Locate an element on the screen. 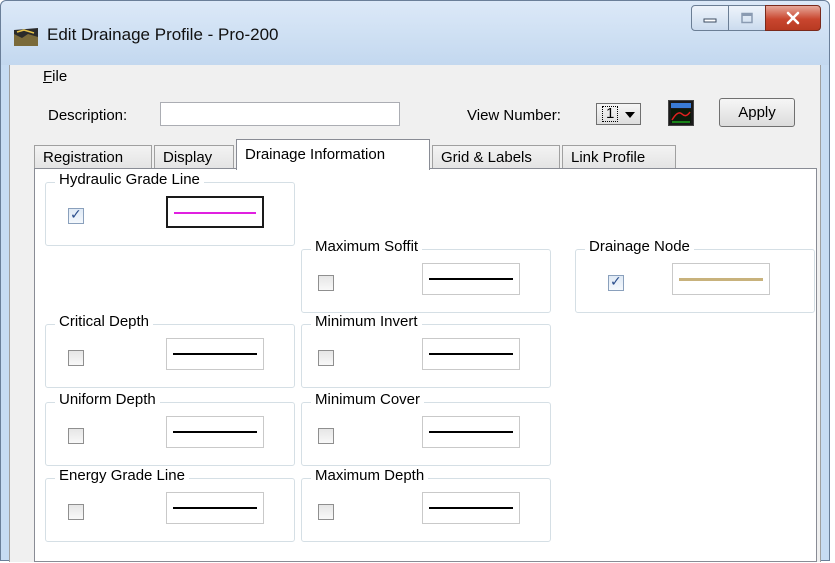 This screenshot has width=835, height=563. group-energy-grade-line: Energy Grade Line is located at coordinates (170, 504).